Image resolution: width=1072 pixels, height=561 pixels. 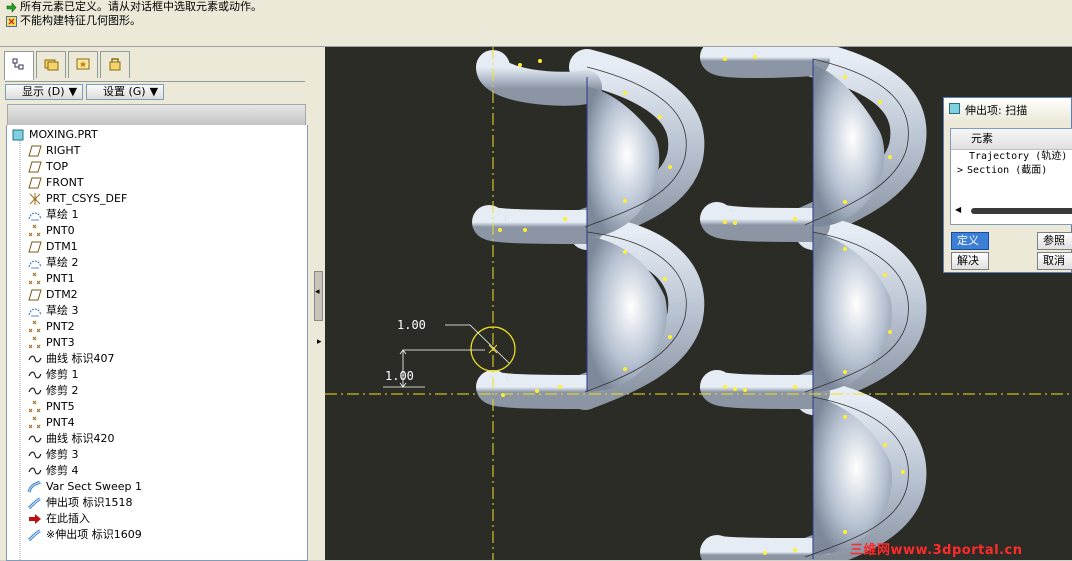 I want to click on tree-item: 在此插入, so click(x=58, y=519).